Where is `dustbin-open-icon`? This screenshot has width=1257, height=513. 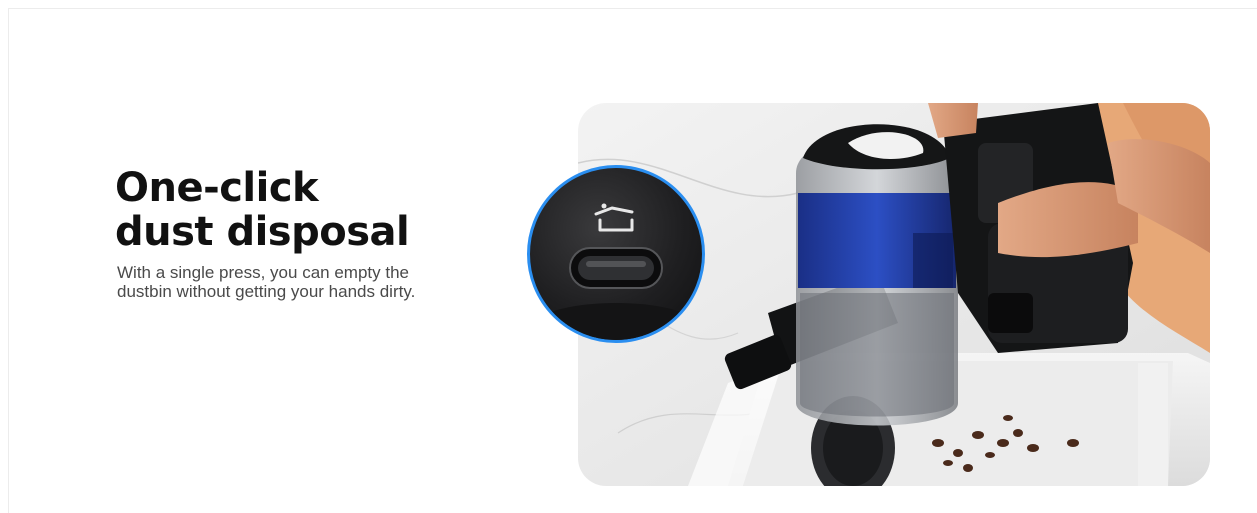
dustbin-open-icon is located at coordinates (614, 217).